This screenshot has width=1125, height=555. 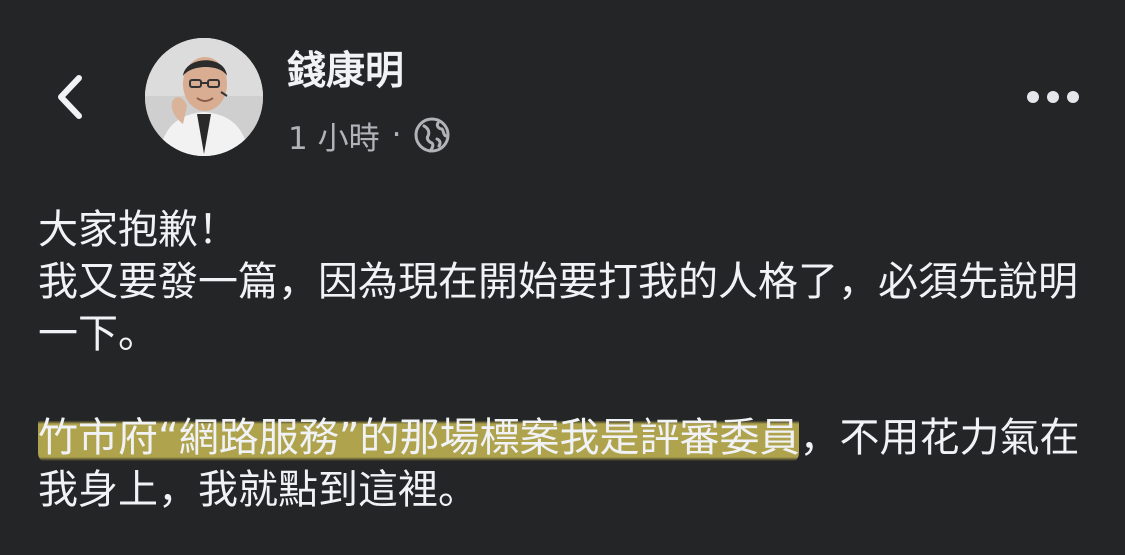 I want to click on chevron-left-icon, so click(x=70, y=97).